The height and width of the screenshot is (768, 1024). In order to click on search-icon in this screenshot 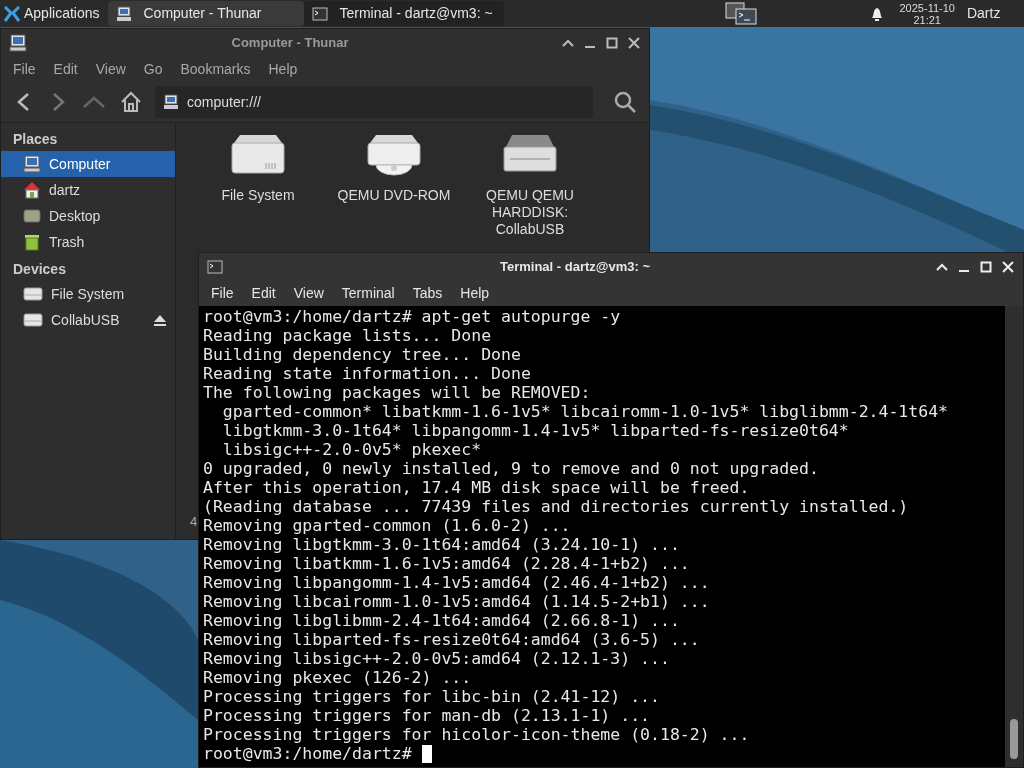, I will do `click(625, 102)`.